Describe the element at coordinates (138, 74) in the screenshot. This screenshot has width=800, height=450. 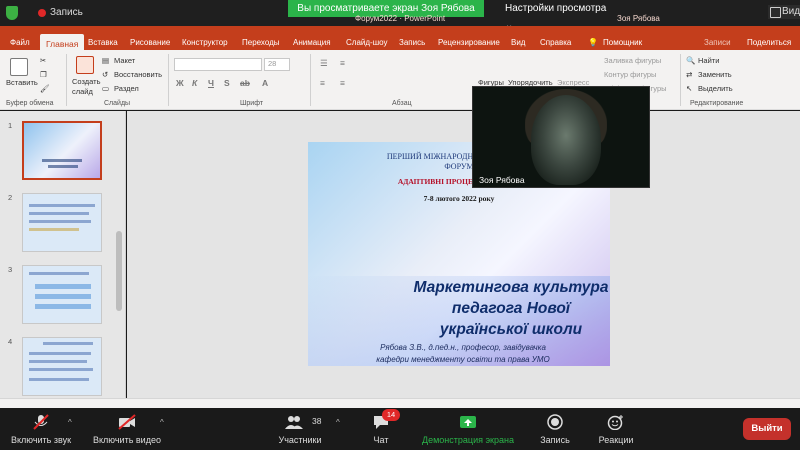
I see `reset-button: Восстановить` at that location.